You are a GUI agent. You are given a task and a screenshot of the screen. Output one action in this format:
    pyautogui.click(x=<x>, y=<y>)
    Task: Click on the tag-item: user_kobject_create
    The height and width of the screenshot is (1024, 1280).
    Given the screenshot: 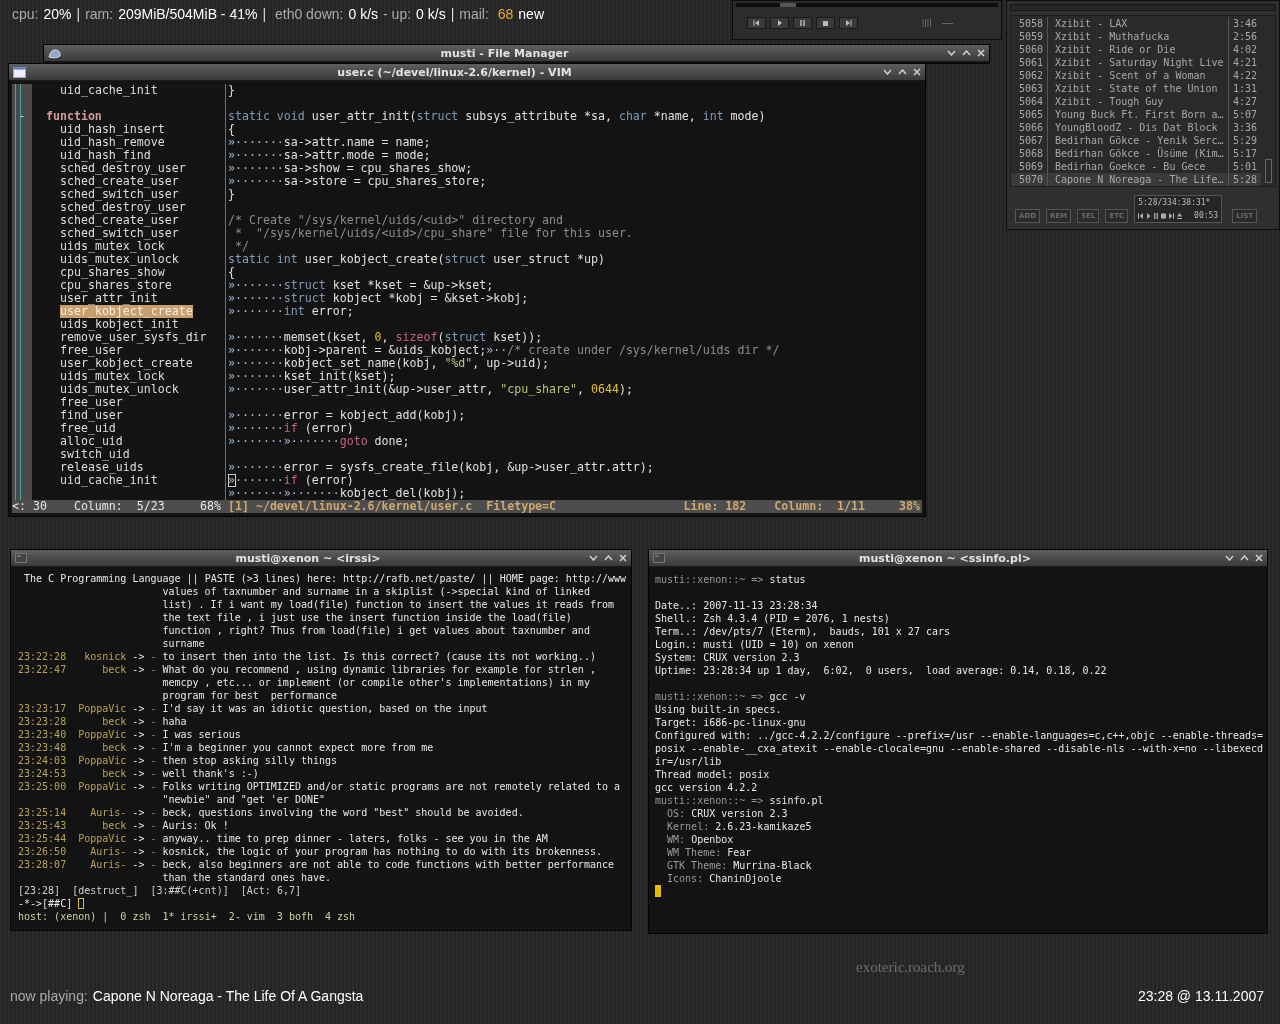 What is the action you would take?
    pyautogui.click(x=126, y=363)
    